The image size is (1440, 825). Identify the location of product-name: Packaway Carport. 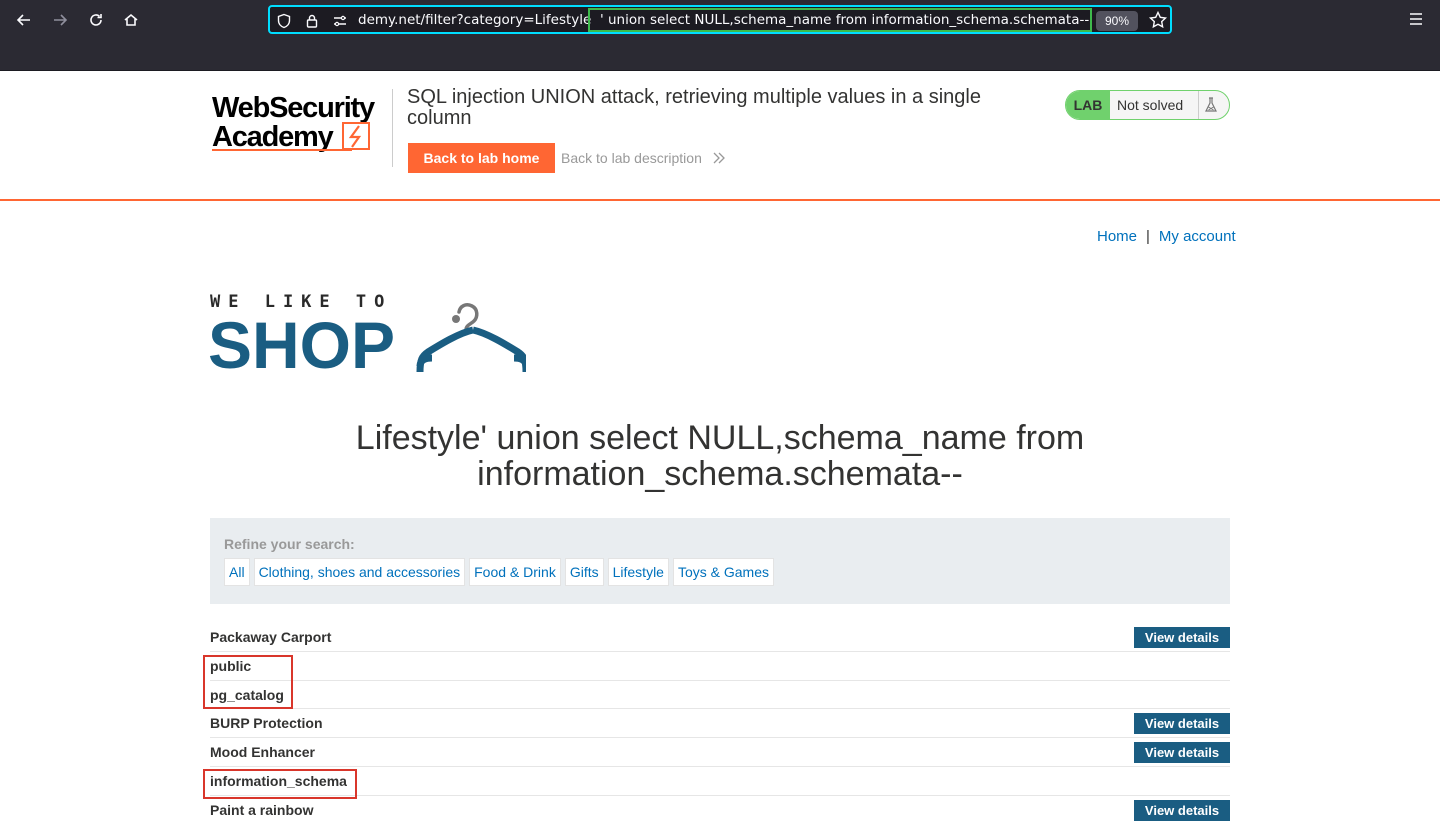
(271, 637).